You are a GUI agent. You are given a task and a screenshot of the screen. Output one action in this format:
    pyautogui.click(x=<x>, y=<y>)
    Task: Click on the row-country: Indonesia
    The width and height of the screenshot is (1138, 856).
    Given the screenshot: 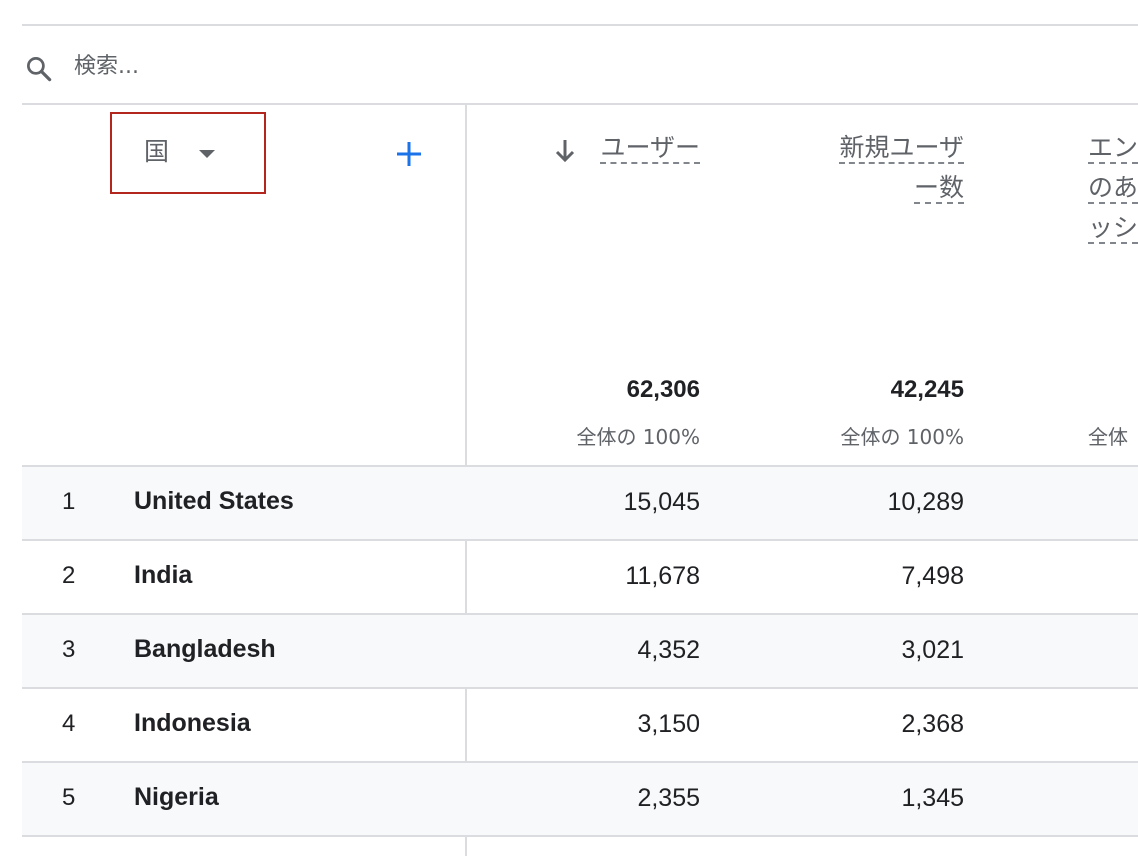 What is the action you would take?
    pyautogui.click(x=192, y=723)
    